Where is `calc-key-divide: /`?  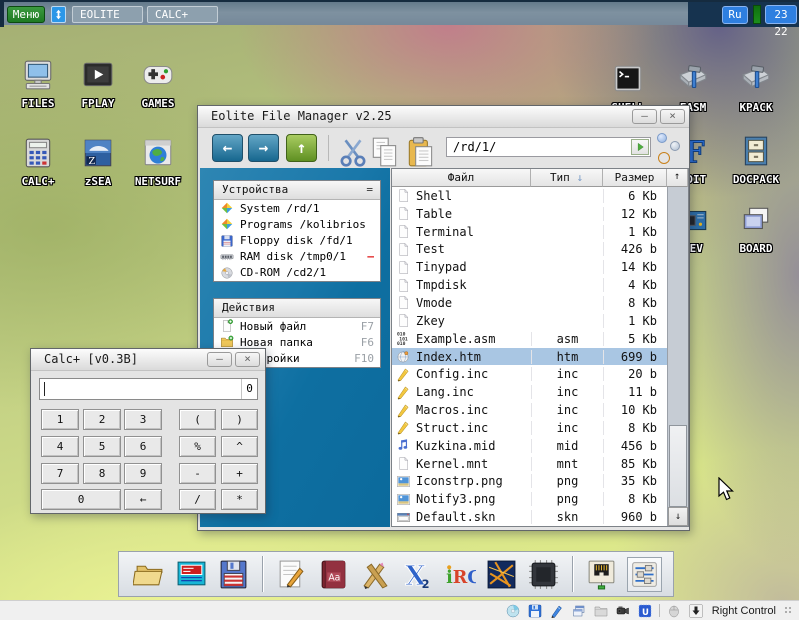
calc-key-divide: / is located at coordinates (197, 499).